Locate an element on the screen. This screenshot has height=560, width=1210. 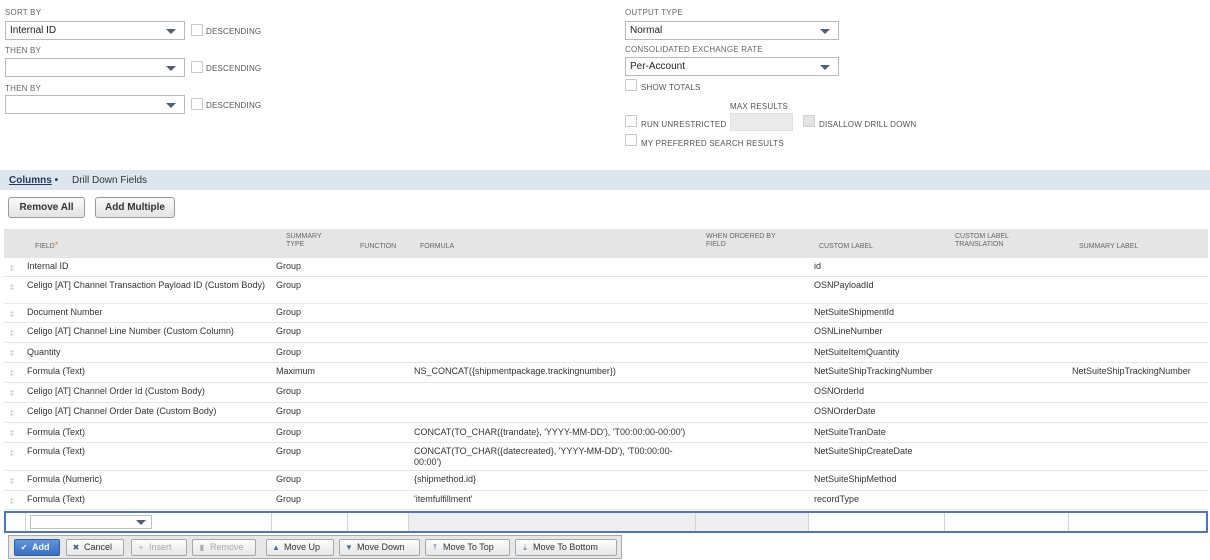
disallow-drill-down-checkbox is located at coordinates (809, 121).